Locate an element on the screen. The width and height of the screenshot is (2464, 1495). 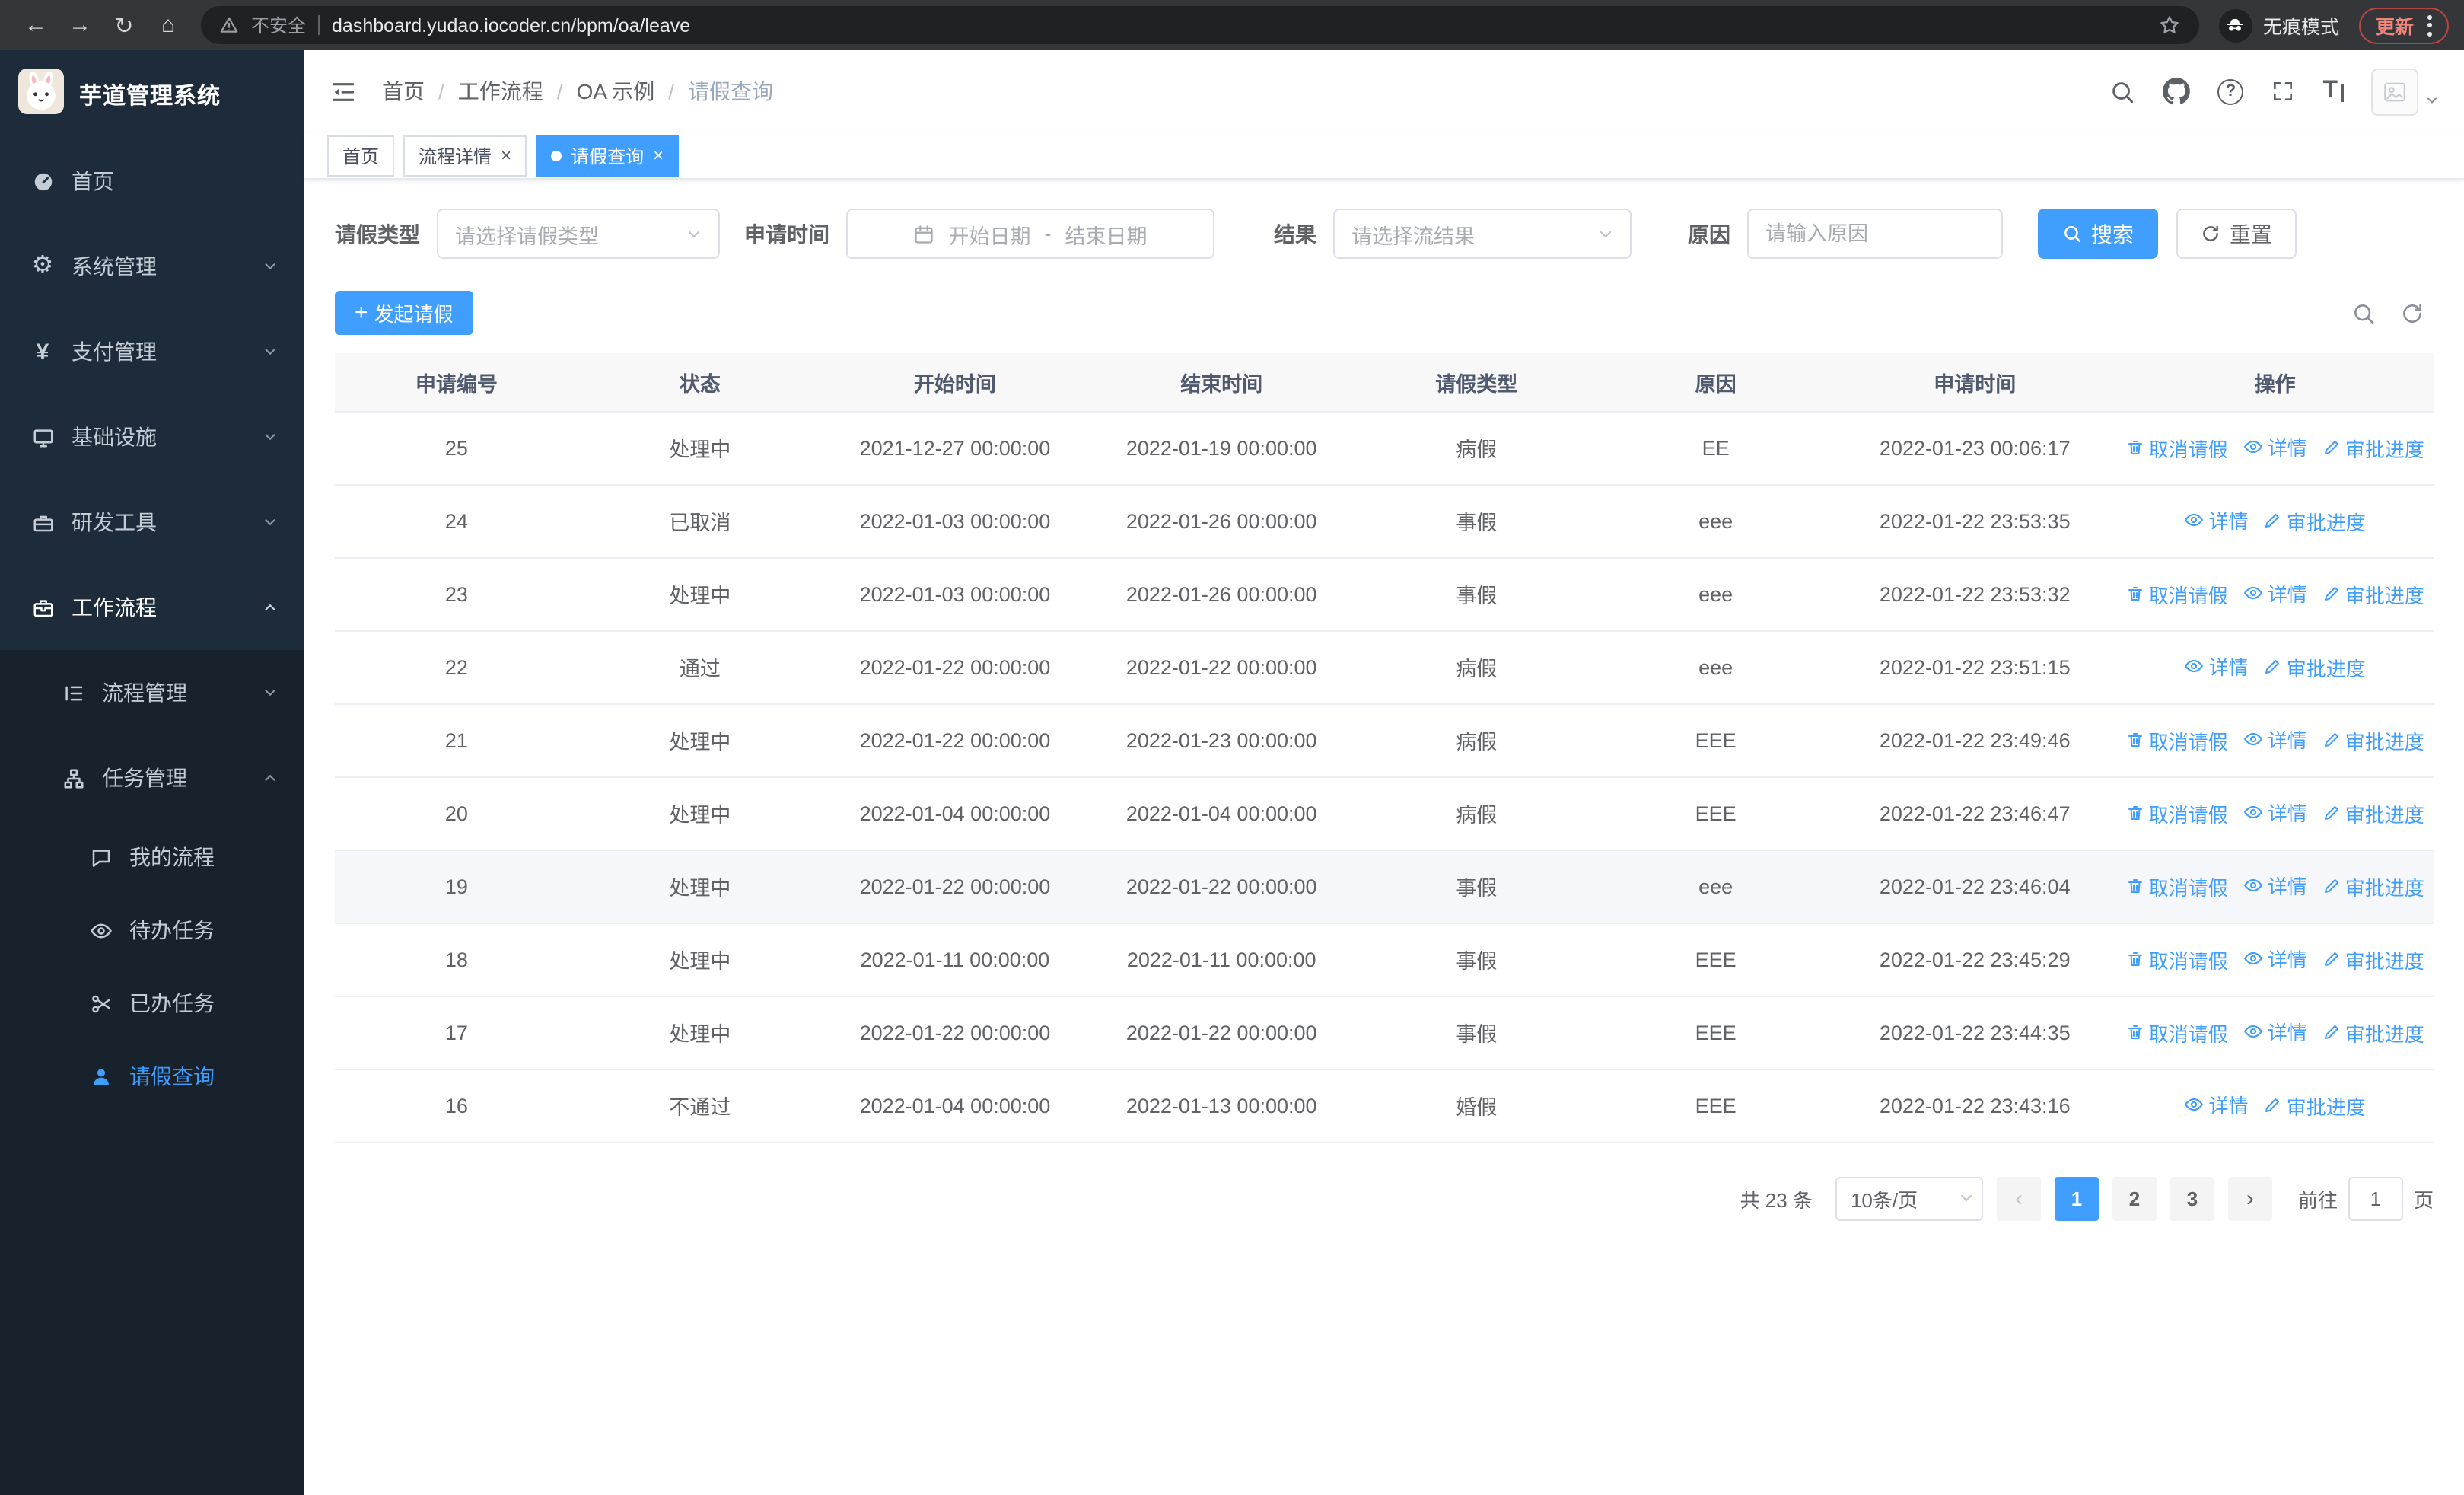
breadcrumb-oa-example: OA 示例 is located at coordinates (616, 92).